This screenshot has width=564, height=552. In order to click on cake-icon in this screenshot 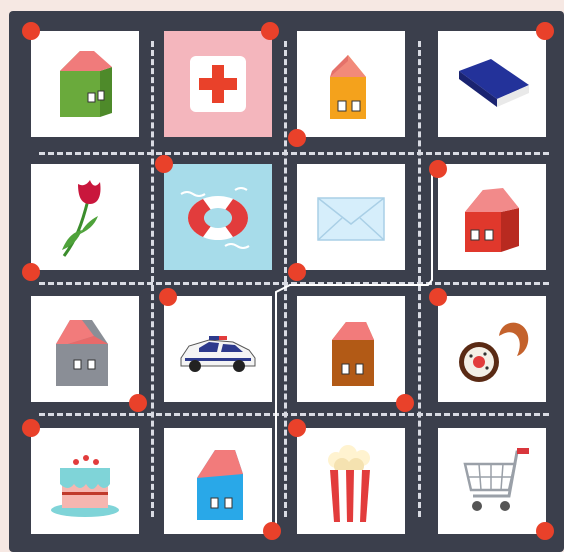, I will do `click(85, 486)`.